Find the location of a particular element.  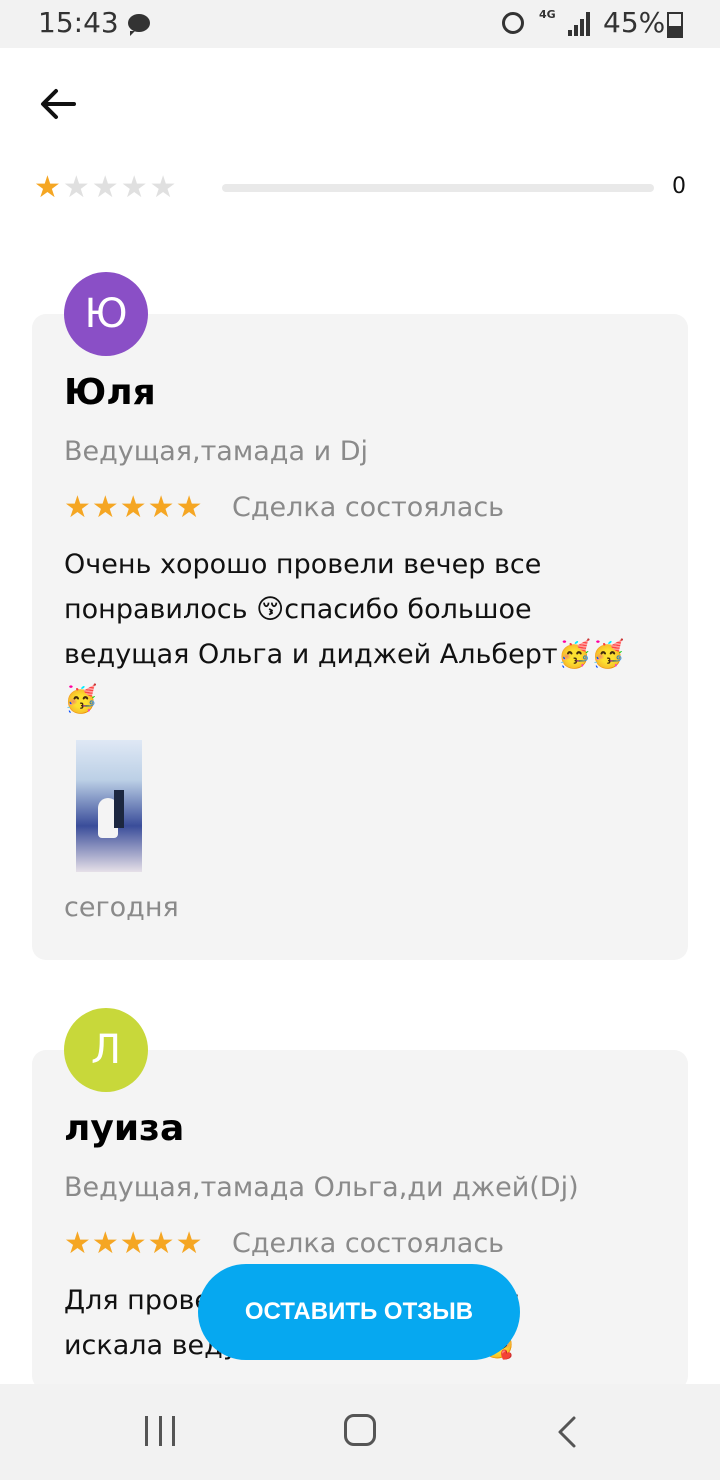

message-notification-icon is located at coordinates (139, 25).